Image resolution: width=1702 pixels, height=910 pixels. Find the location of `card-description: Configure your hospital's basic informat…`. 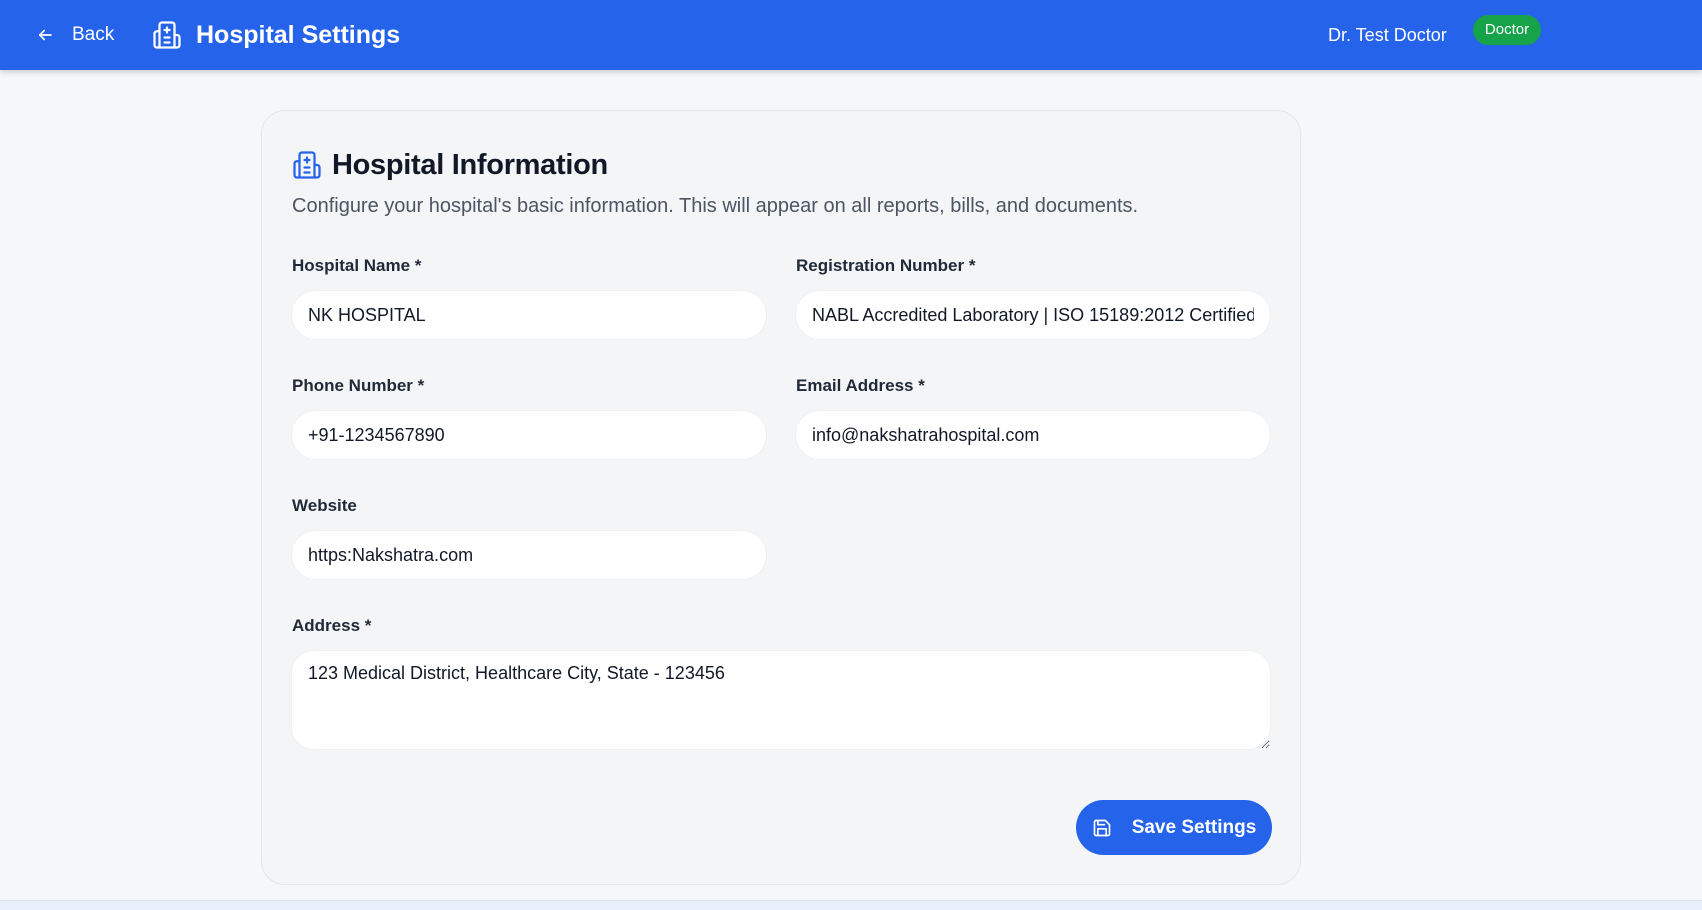

card-description: Configure your hospital's basic informat… is located at coordinates (715, 206).